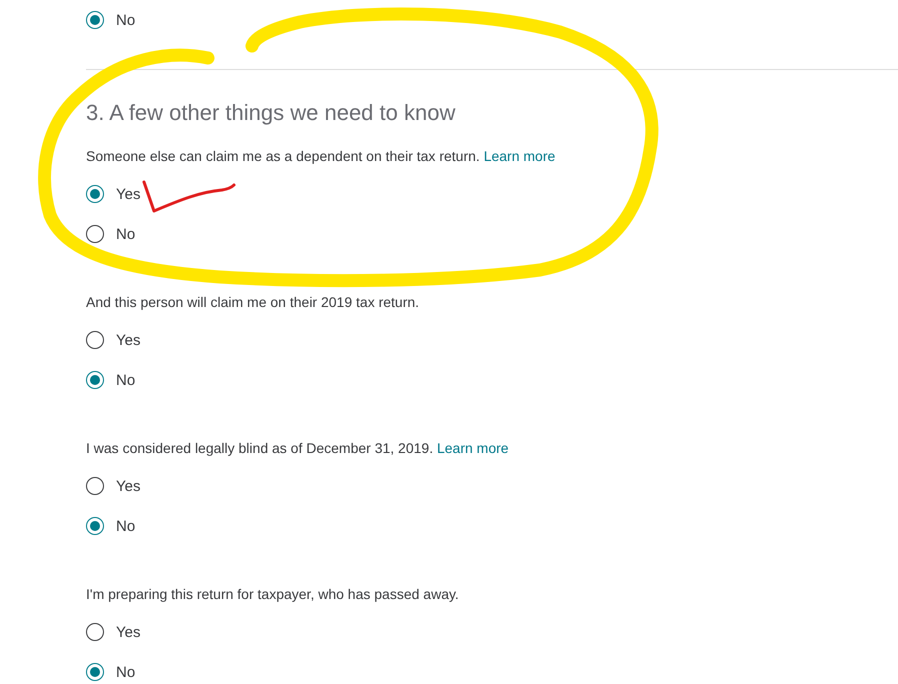  I want to click on question-text: Someone else can claim me as a dependent on their tax return. Learn more, so click(321, 156).